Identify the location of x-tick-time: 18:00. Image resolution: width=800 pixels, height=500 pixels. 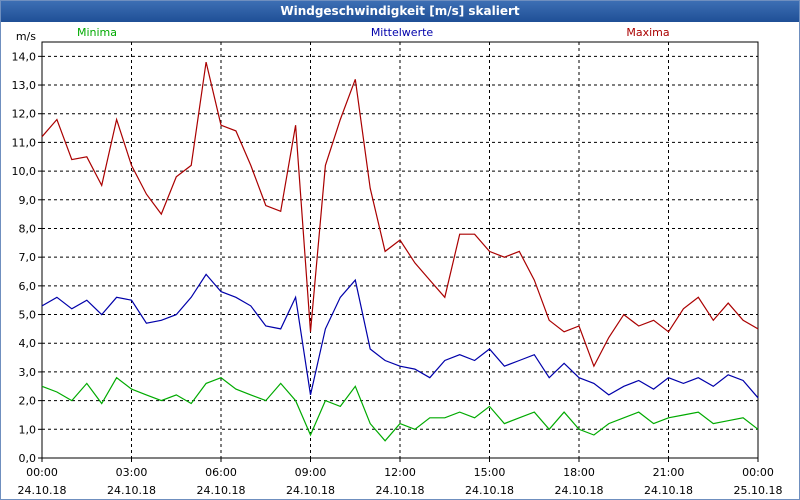
(579, 472).